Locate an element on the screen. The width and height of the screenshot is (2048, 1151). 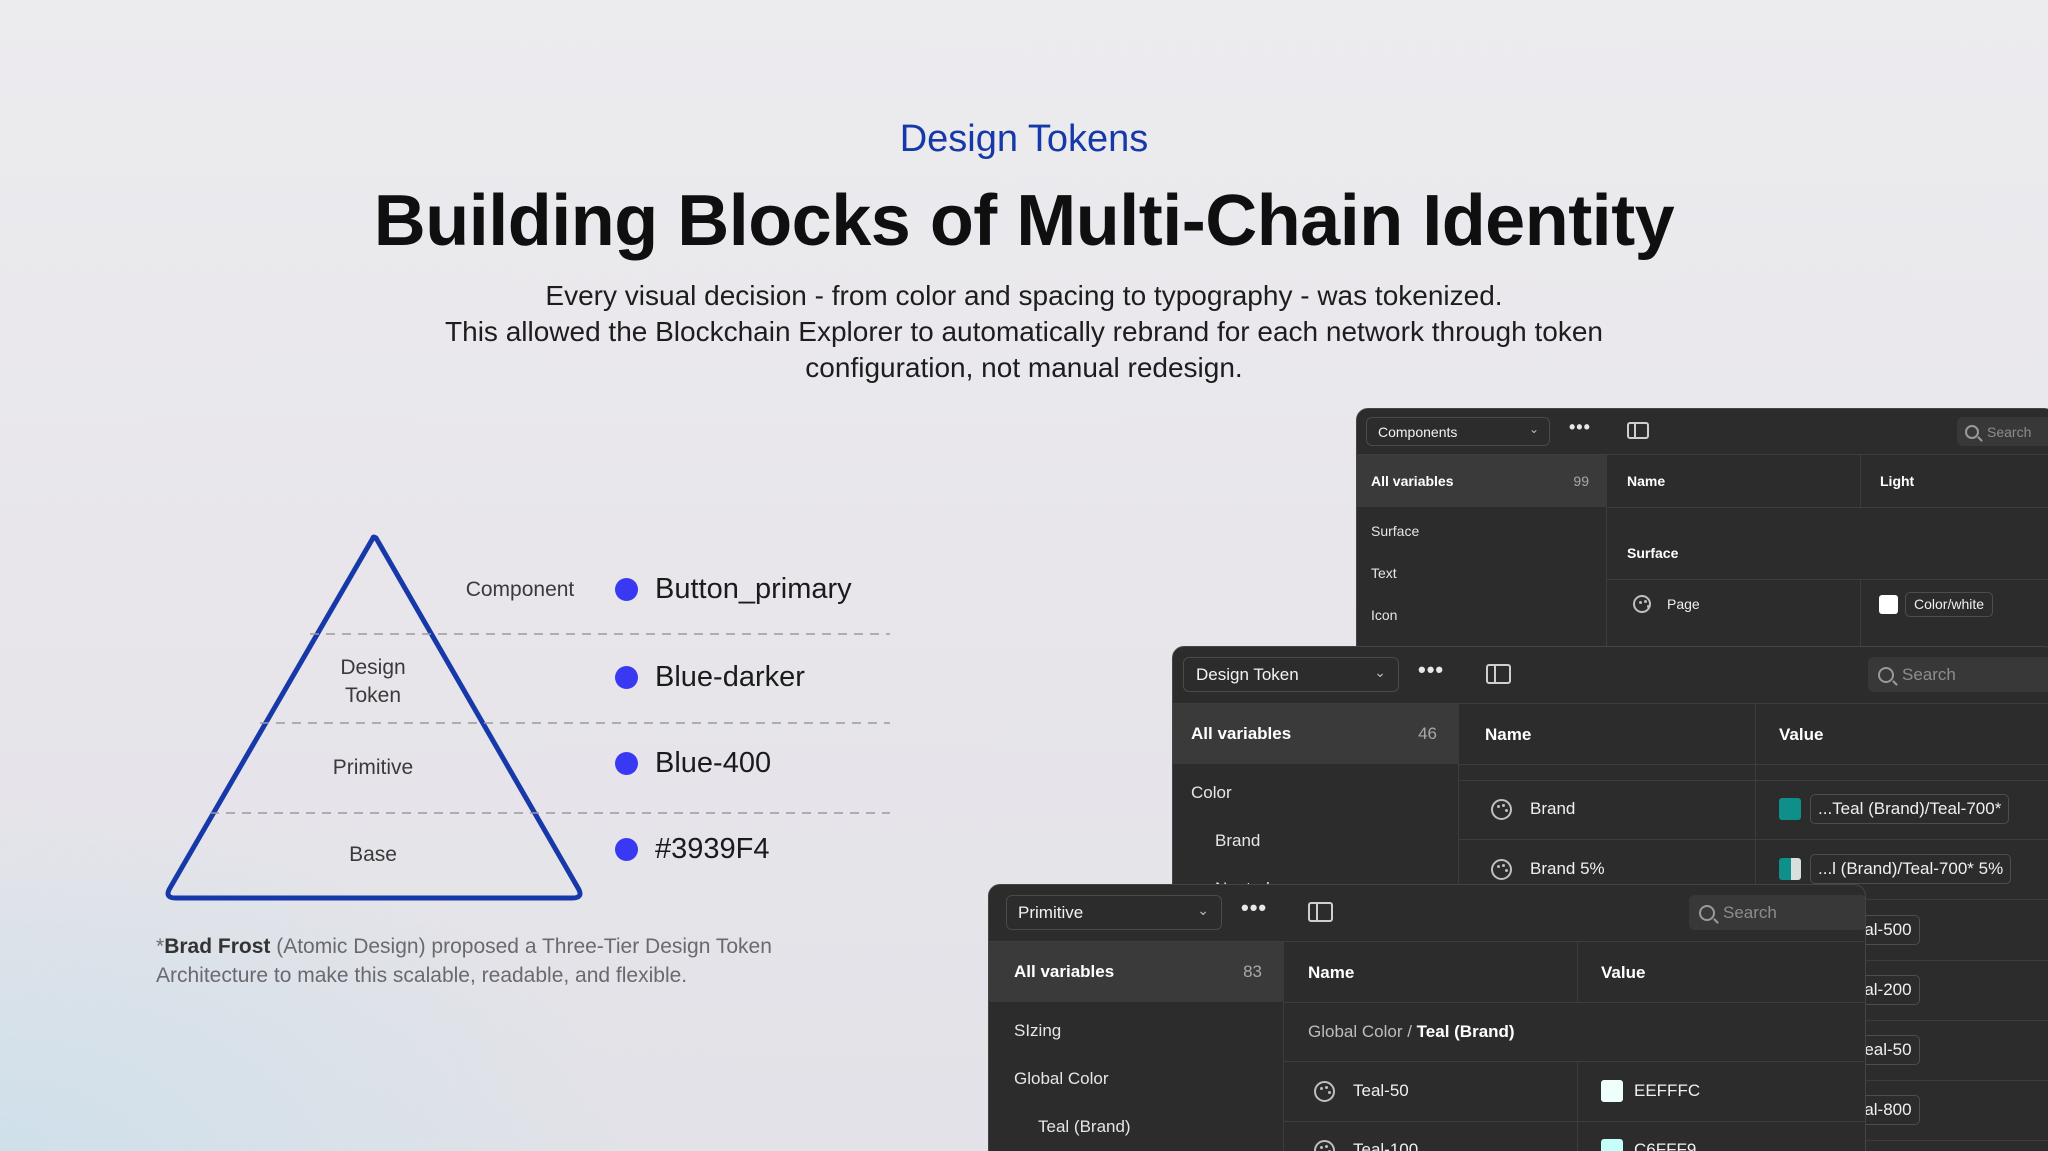
sidebar-group: Text is located at coordinates (1384, 573).